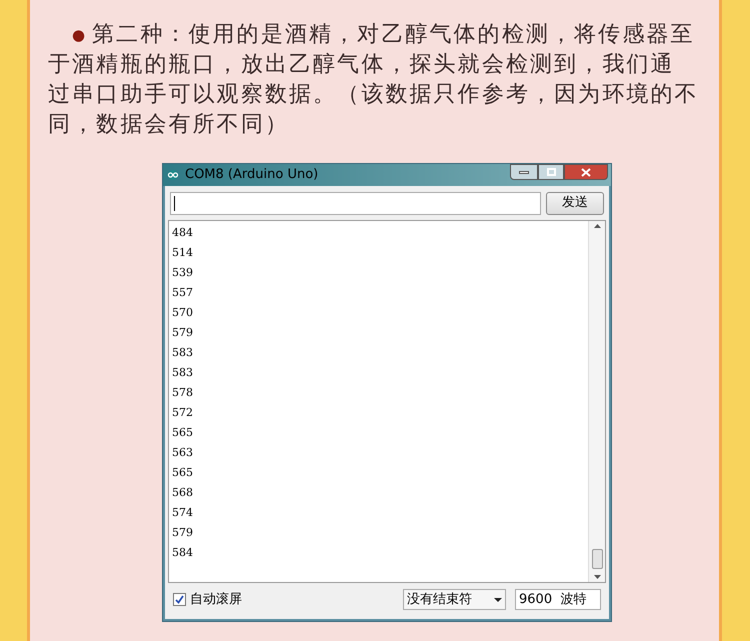  What do you see at coordinates (596, 401) in the screenshot?
I see `scrollbar` at bounding box center [596, 401].